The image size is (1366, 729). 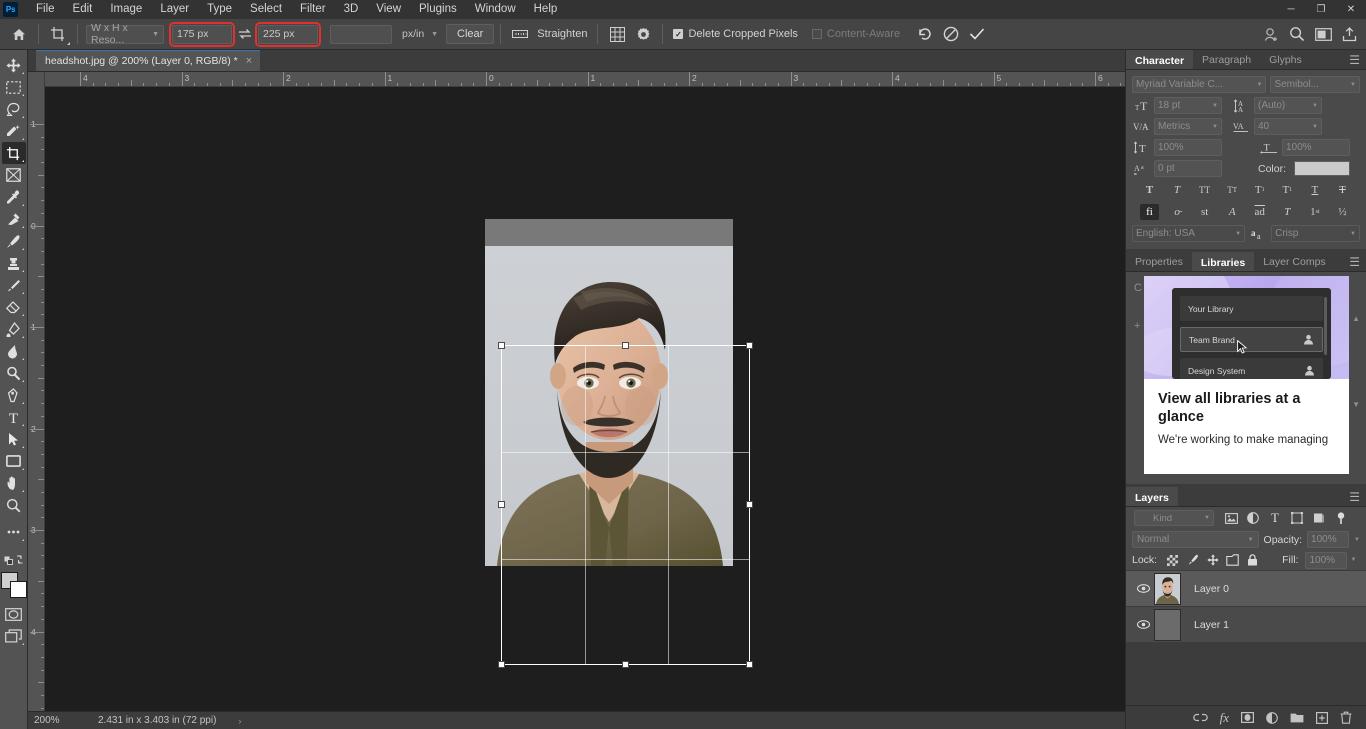 I want to click on lock-artboard-icon, so click(x=1232, y=560).